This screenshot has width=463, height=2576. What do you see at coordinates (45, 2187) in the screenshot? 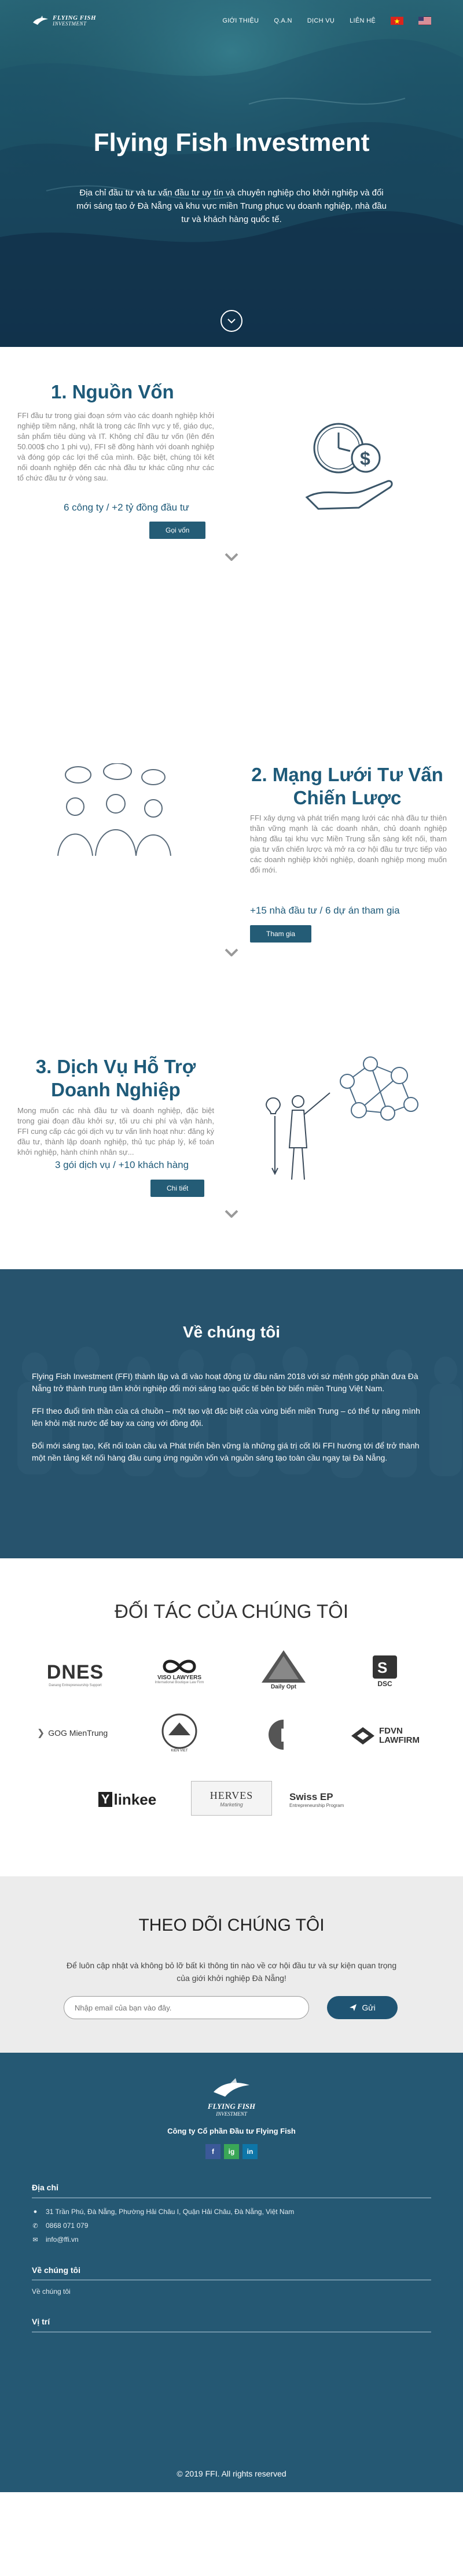
I see `address-heading: Địa chỉ` at bounding box center [45, 2187].